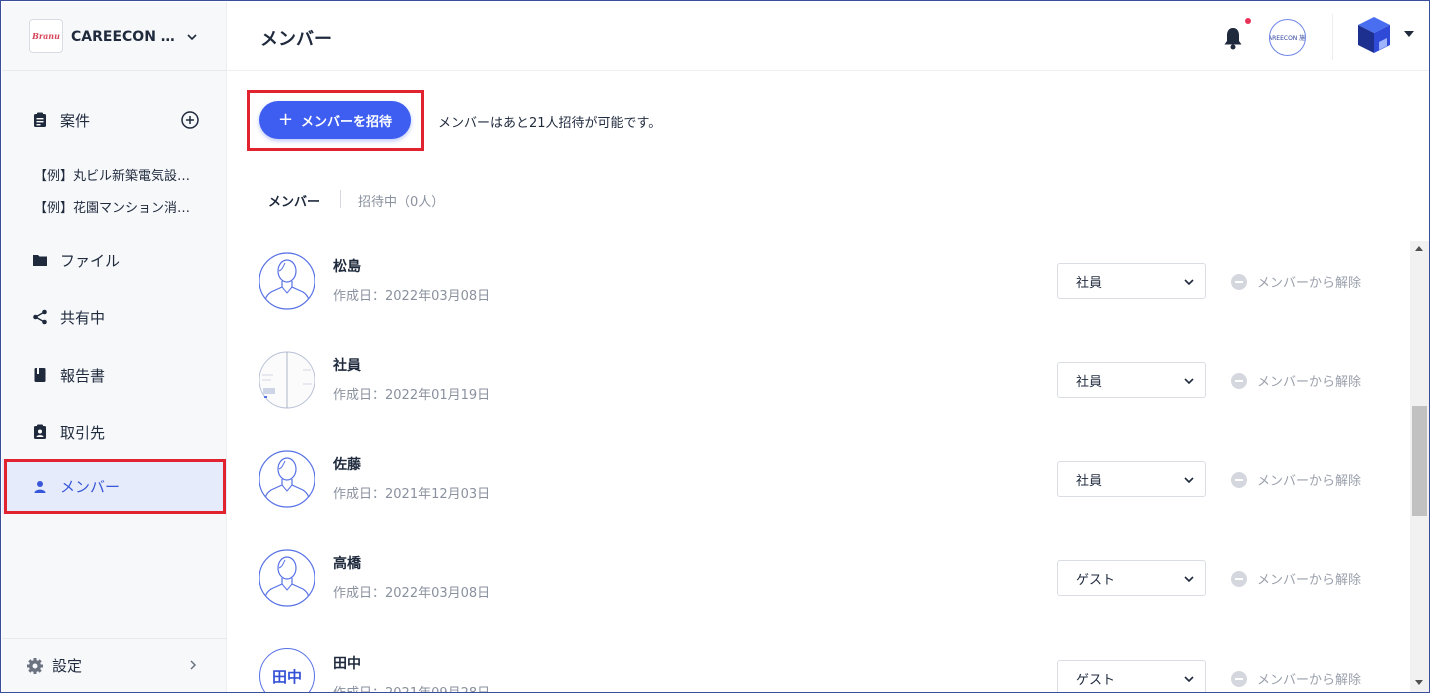 The width and height of the screenshot is (1430, 693). I want to click on add-circle-icon, so click(190, 120).